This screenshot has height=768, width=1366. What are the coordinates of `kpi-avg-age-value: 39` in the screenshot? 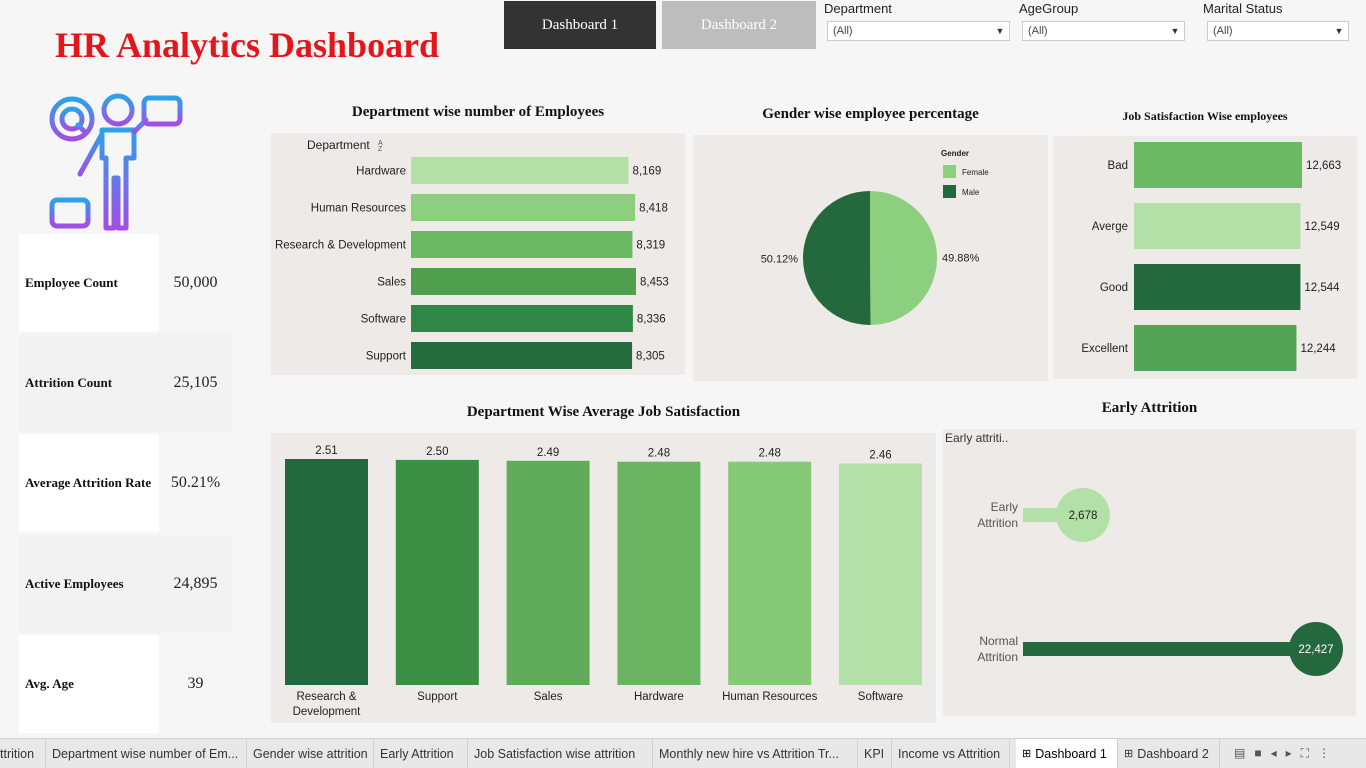 It's located at (195, 684).